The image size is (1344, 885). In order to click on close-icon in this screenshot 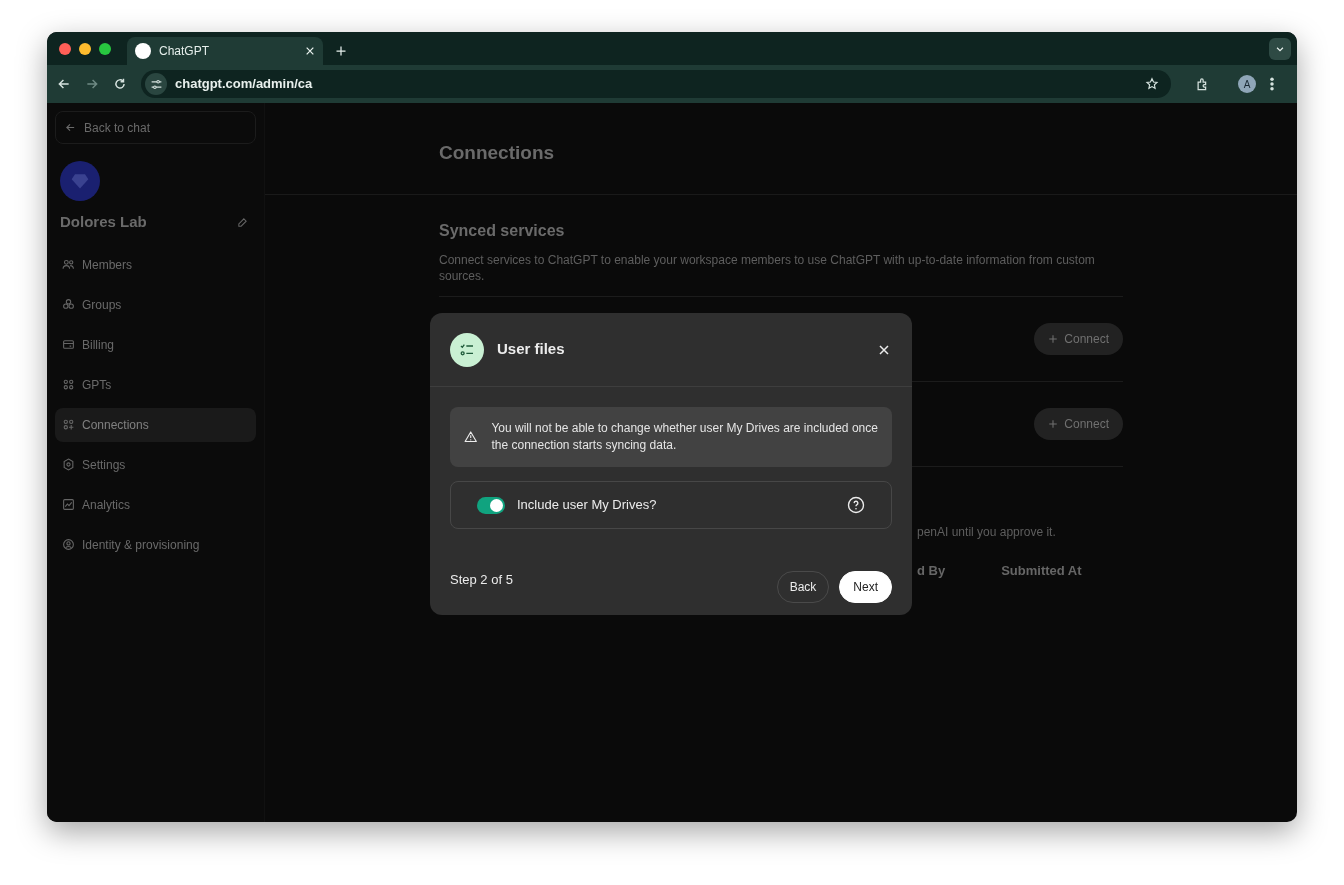, I will do `click(310, 51)`.